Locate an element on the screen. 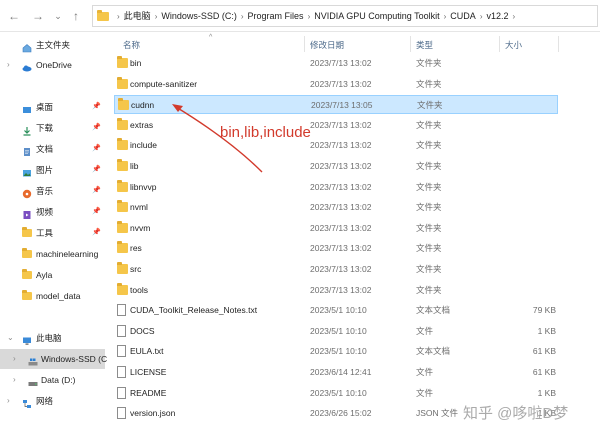  file-name: tools is located at coordinates (139, 290).